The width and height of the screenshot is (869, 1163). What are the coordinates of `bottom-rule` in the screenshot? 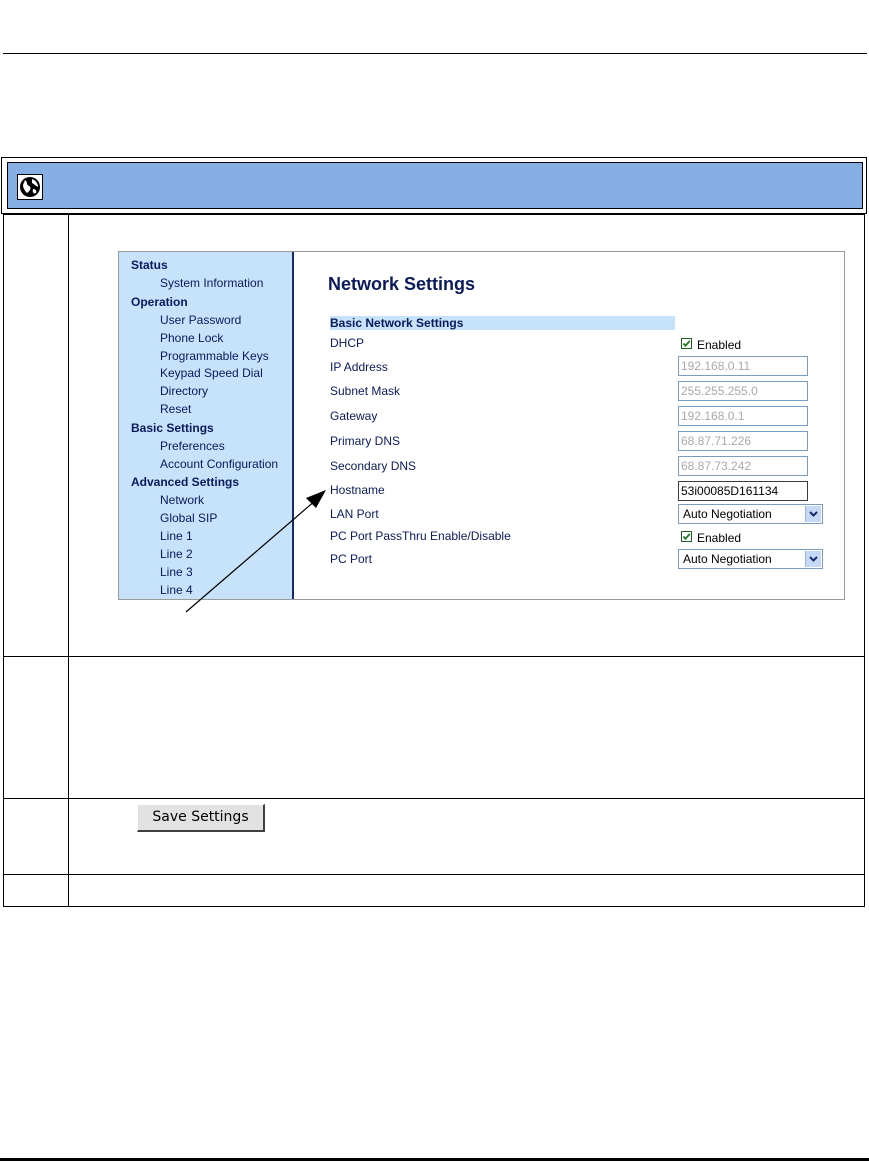 It's located at (434, 1159).